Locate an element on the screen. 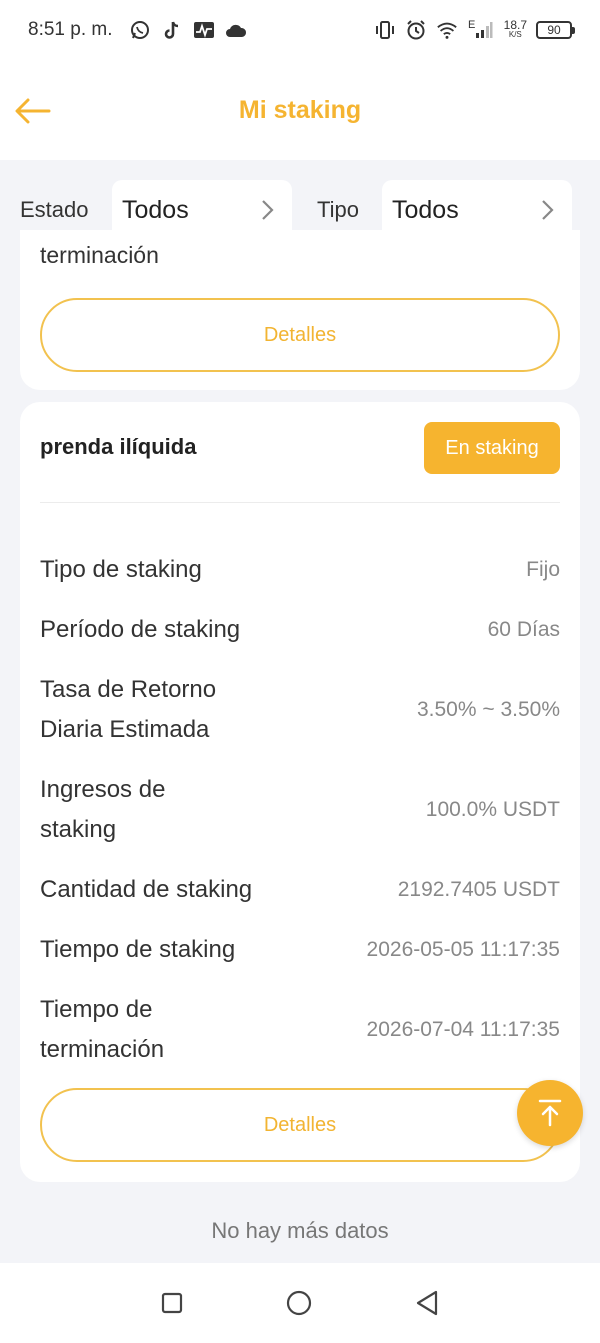 The image size is (600, 1343). row-label: Tasa de Retorno Diaria Estimada is located at coordinates (128, 709).